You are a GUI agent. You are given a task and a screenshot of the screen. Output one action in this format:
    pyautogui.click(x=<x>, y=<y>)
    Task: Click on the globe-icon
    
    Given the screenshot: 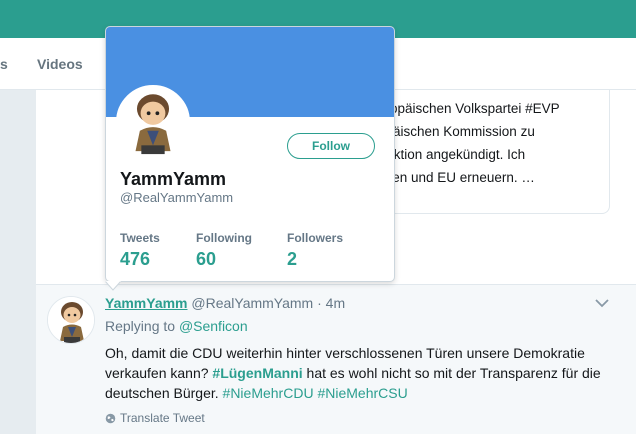 What is the action you would take?
    pyautogui.click(x=110, y=418)
    